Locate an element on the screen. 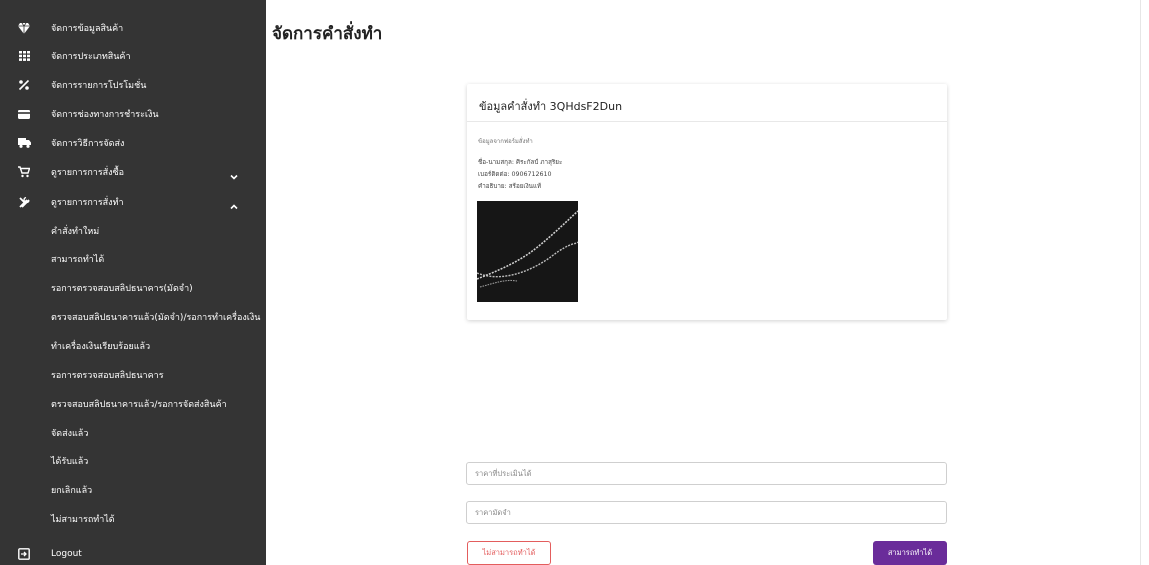 The width and height of the screenshot is (1149, 565). sidebar-subitem-shipped: จัดส่งแล้ว is located at coordinates (133, 433).